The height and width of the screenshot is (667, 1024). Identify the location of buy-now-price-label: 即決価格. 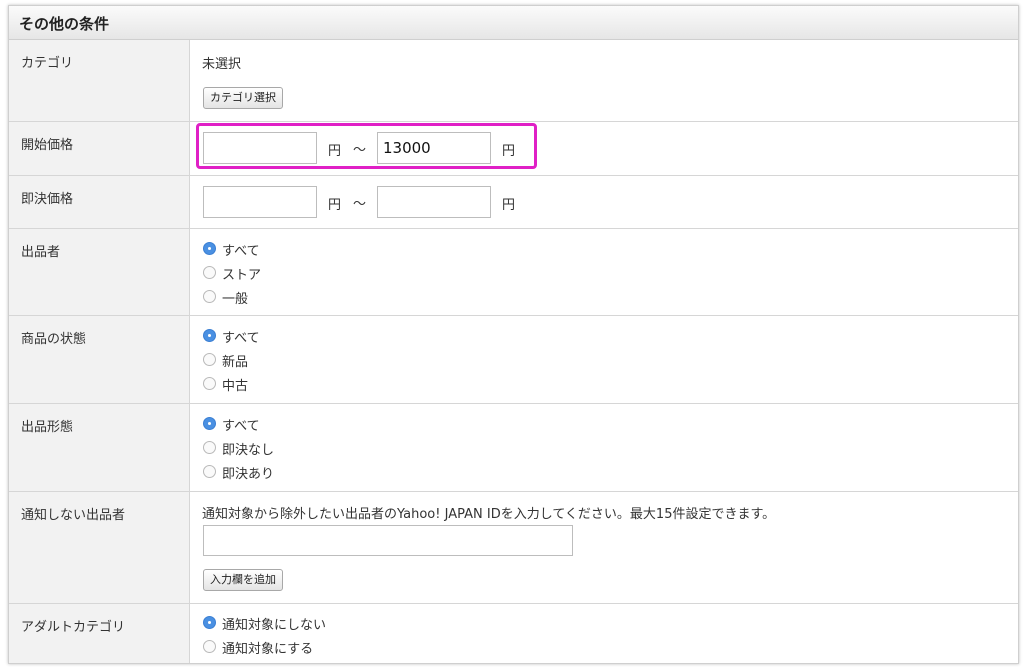
(47, 199).